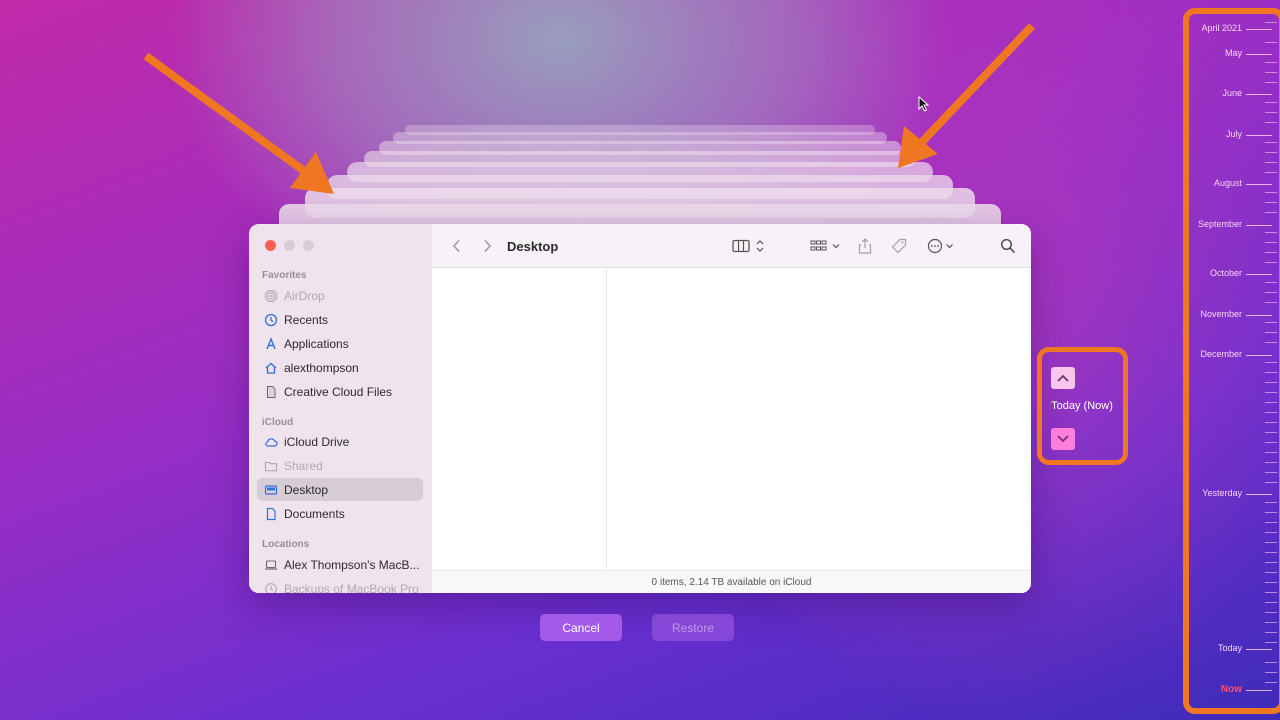  I want to click on chevron-left-icon, so click(456, 246).